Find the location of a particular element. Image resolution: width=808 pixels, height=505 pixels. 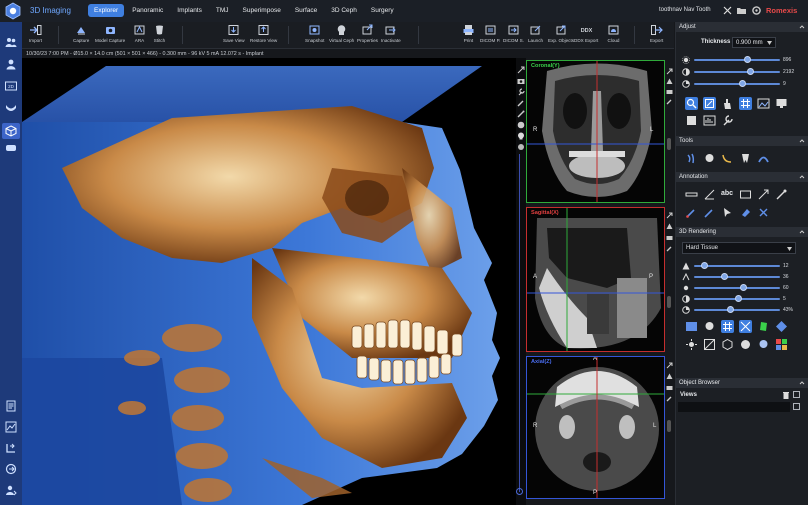

delete-annotation-icon is located at coordinates (763, 212).